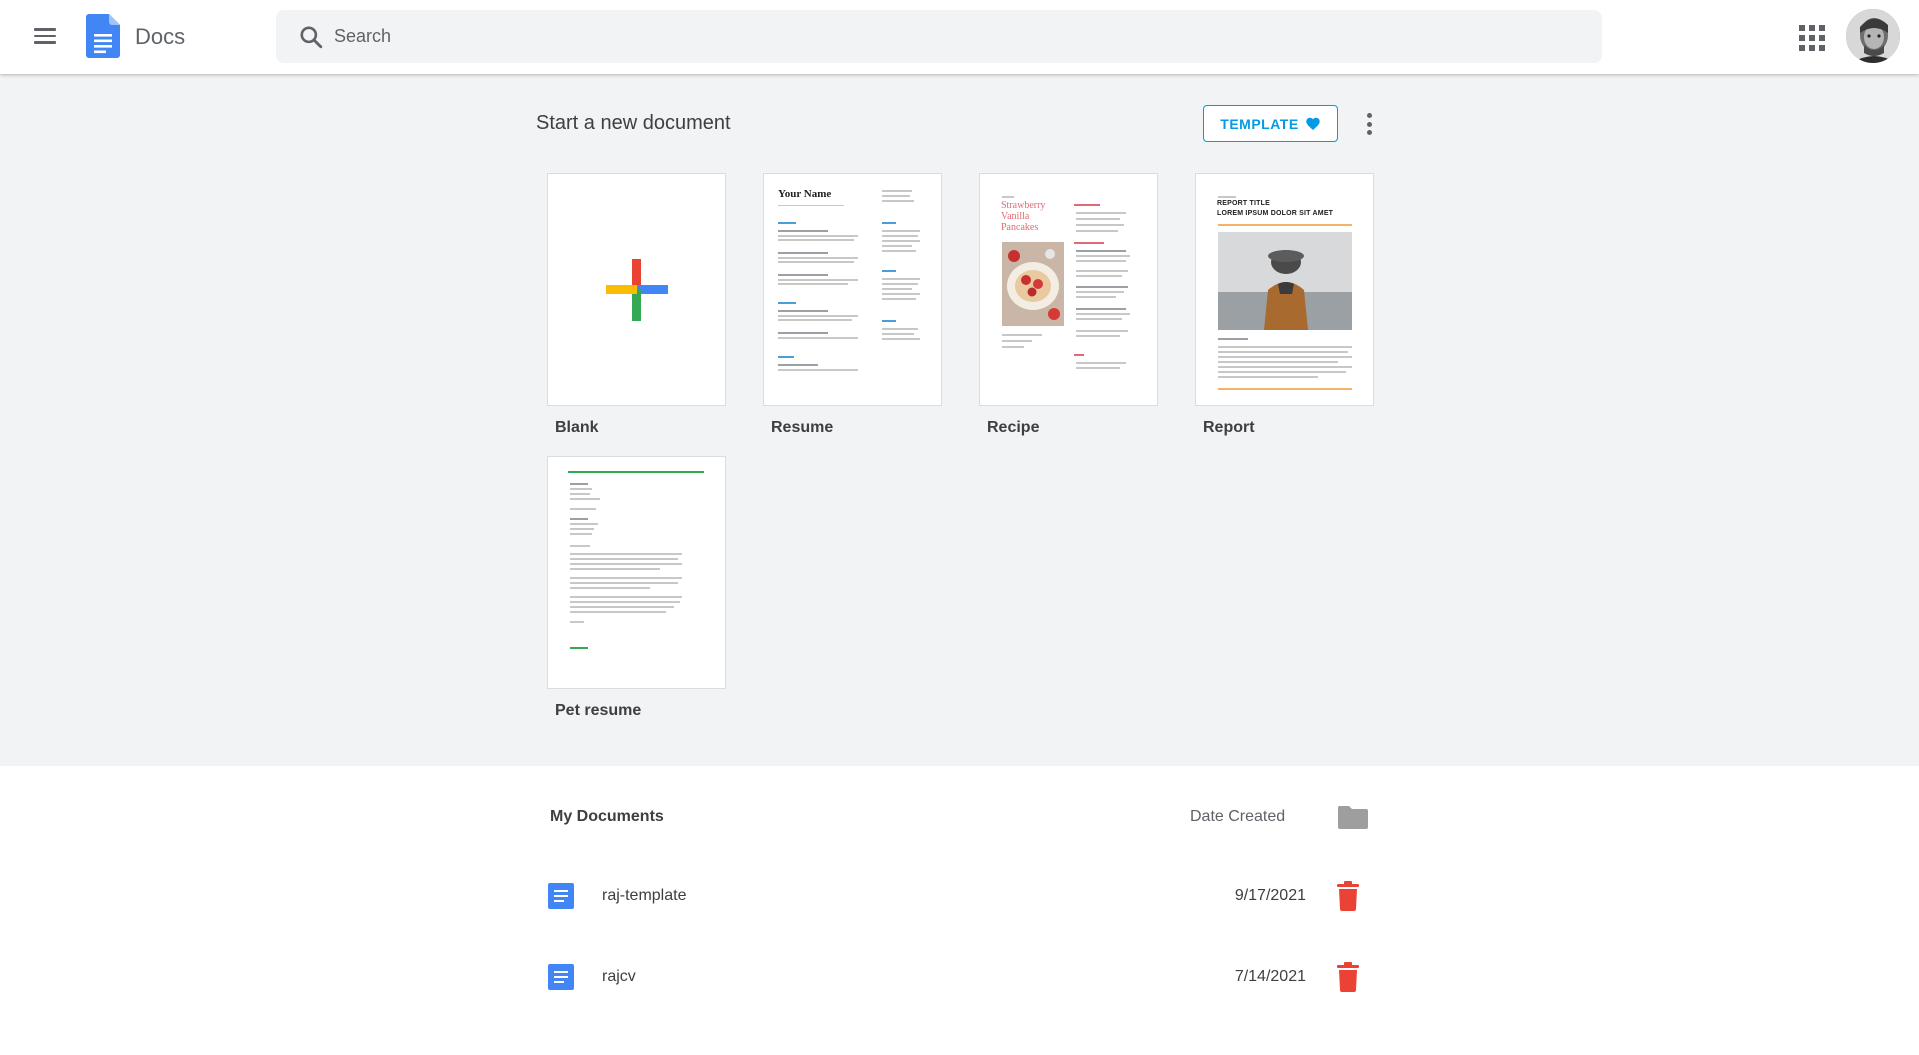 The image size is (1919, 1055). I want to click on recipe-preview-title: Strawberry Vanilla Pancakes, so click(1023, 216).